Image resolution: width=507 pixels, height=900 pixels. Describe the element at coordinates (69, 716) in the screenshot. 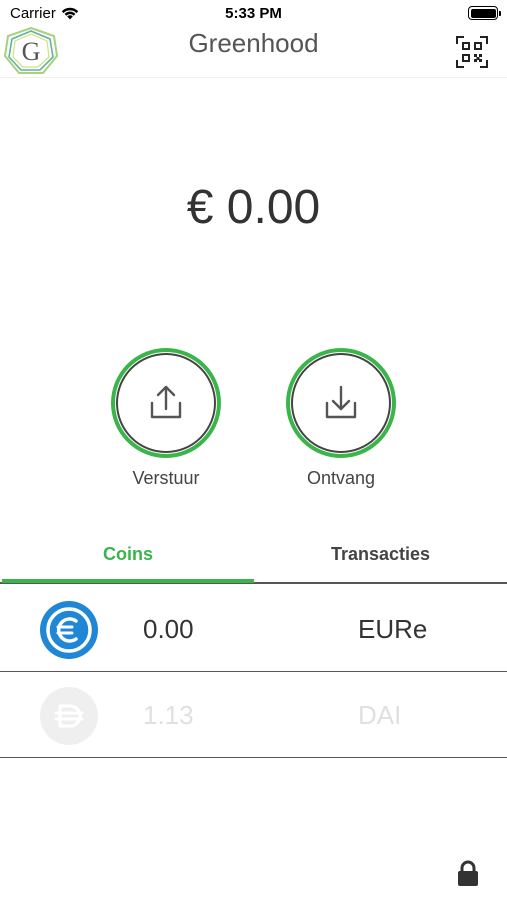

I see `dai-coin-icon` at that location.